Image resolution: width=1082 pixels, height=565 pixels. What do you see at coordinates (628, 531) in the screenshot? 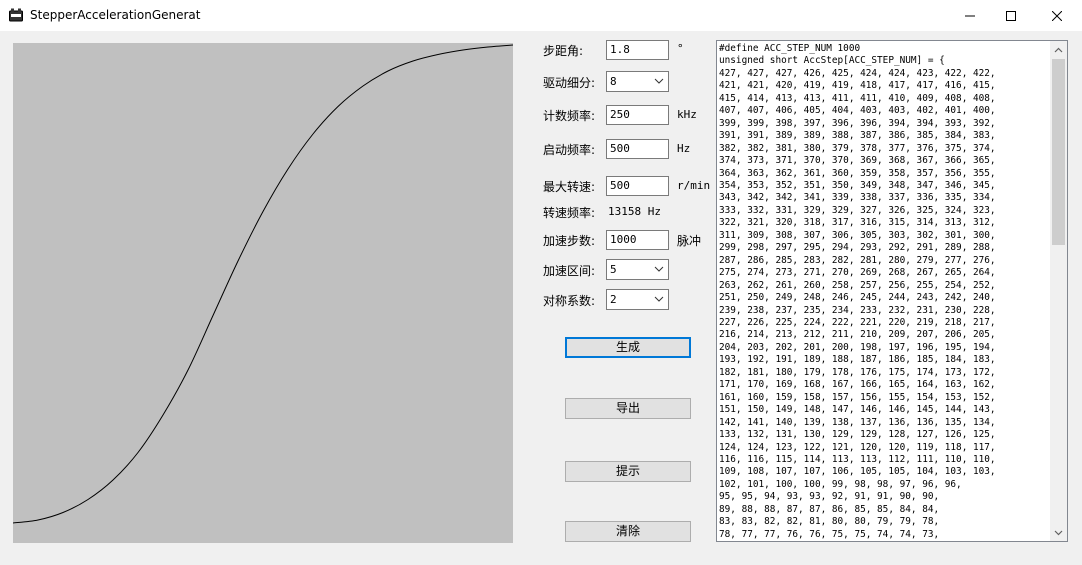
I see `clear-button: 清除` at bounding box center [628, 531].